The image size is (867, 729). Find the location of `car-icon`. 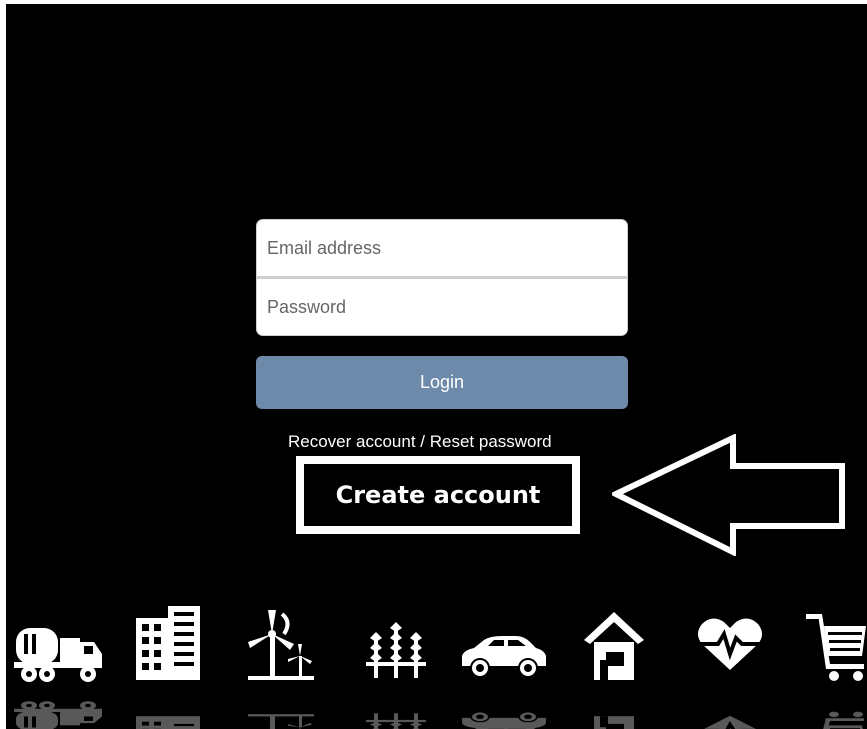

car-icon is located at coordinates (503, 666).